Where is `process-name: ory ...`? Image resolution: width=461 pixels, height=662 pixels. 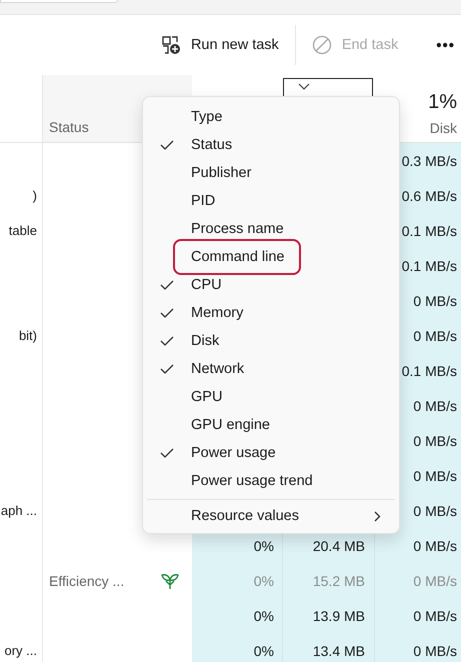 process-name: ory ... is located at coordinates (20, 650).